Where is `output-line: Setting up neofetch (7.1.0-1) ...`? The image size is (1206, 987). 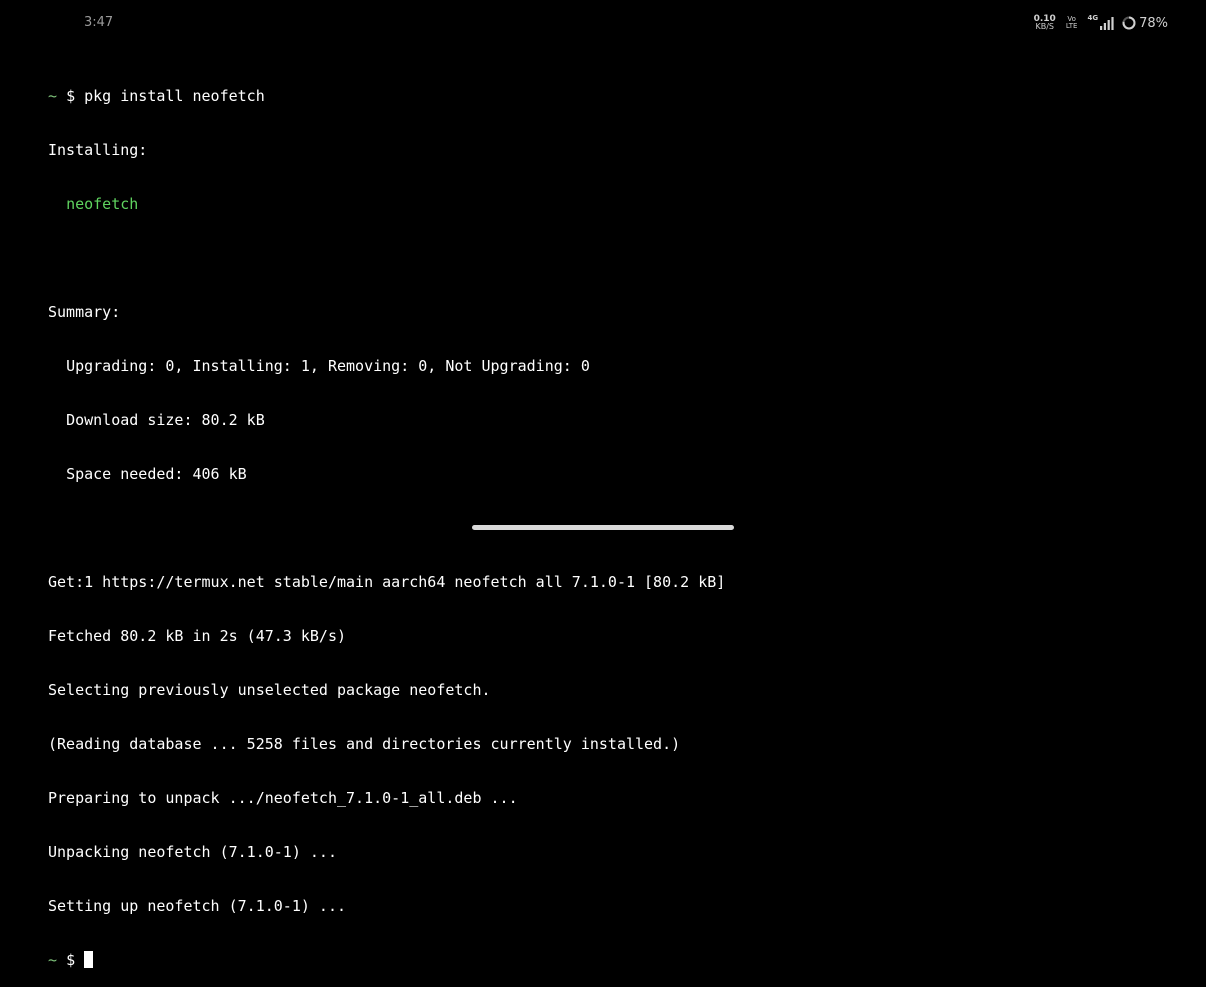 output-line: Setting up neofetch (7.1.0-1) ... is located at coordinates (197, 906).